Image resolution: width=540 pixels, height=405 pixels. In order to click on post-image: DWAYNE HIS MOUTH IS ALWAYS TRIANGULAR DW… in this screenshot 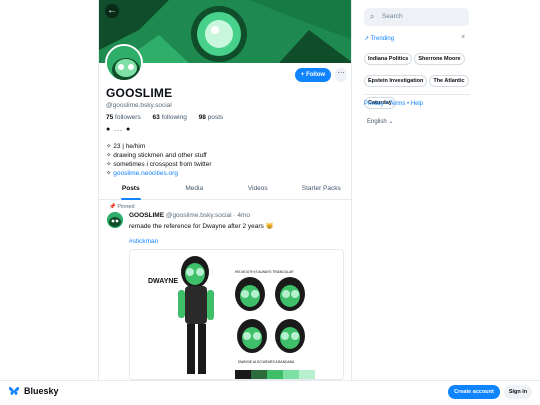, I will do `click(236, 314)`.